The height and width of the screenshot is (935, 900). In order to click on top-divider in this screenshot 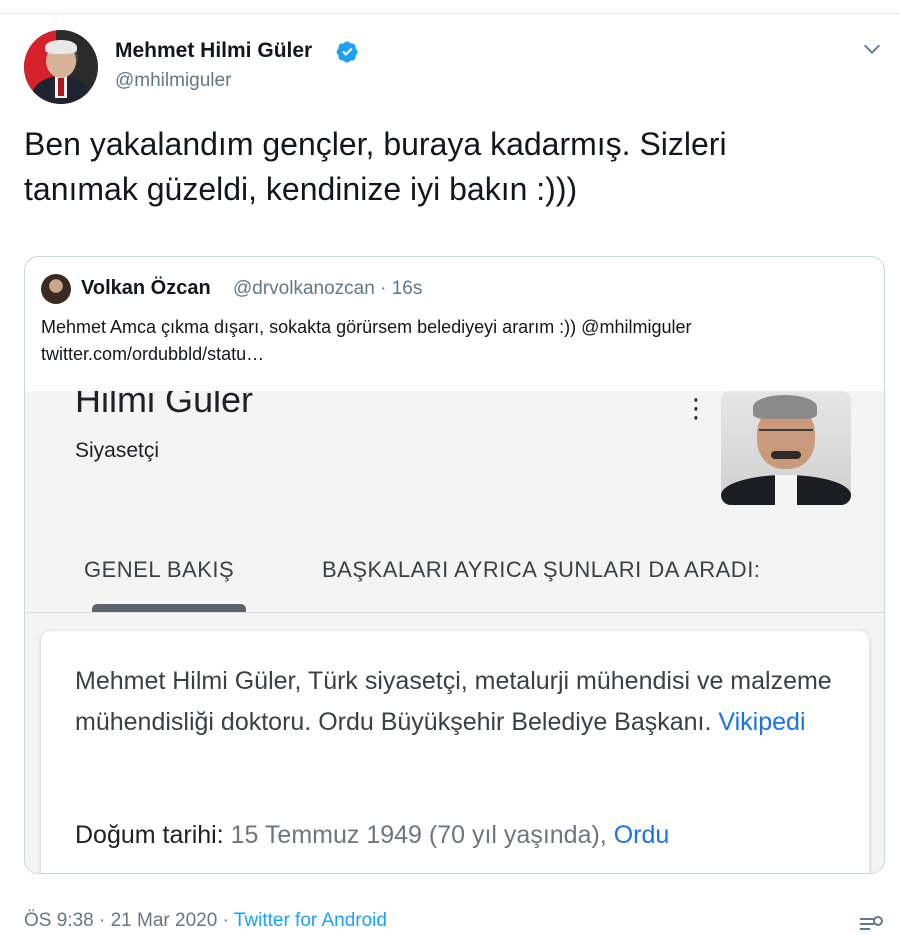, I will do `click(450, 13)`.